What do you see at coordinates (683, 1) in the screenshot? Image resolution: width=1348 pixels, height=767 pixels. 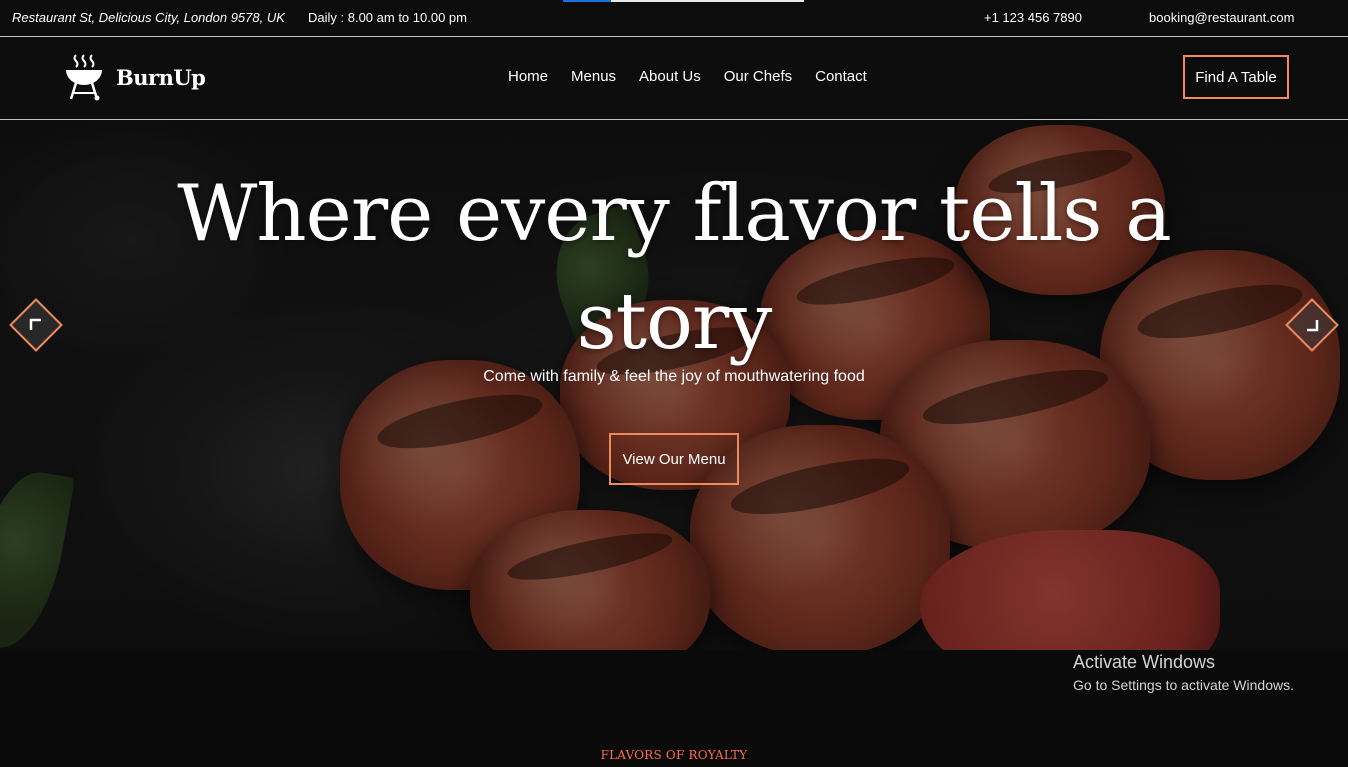 I see `page-load-progress` at bounding box center [683, 1].